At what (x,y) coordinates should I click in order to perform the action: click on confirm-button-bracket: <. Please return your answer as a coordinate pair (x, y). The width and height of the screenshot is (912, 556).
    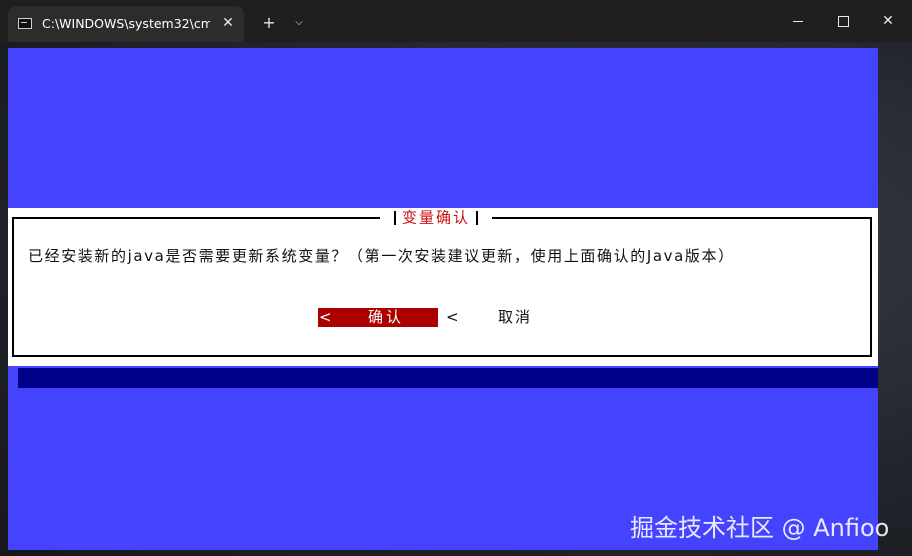
    Looking at the image, I should click on (325, 317).